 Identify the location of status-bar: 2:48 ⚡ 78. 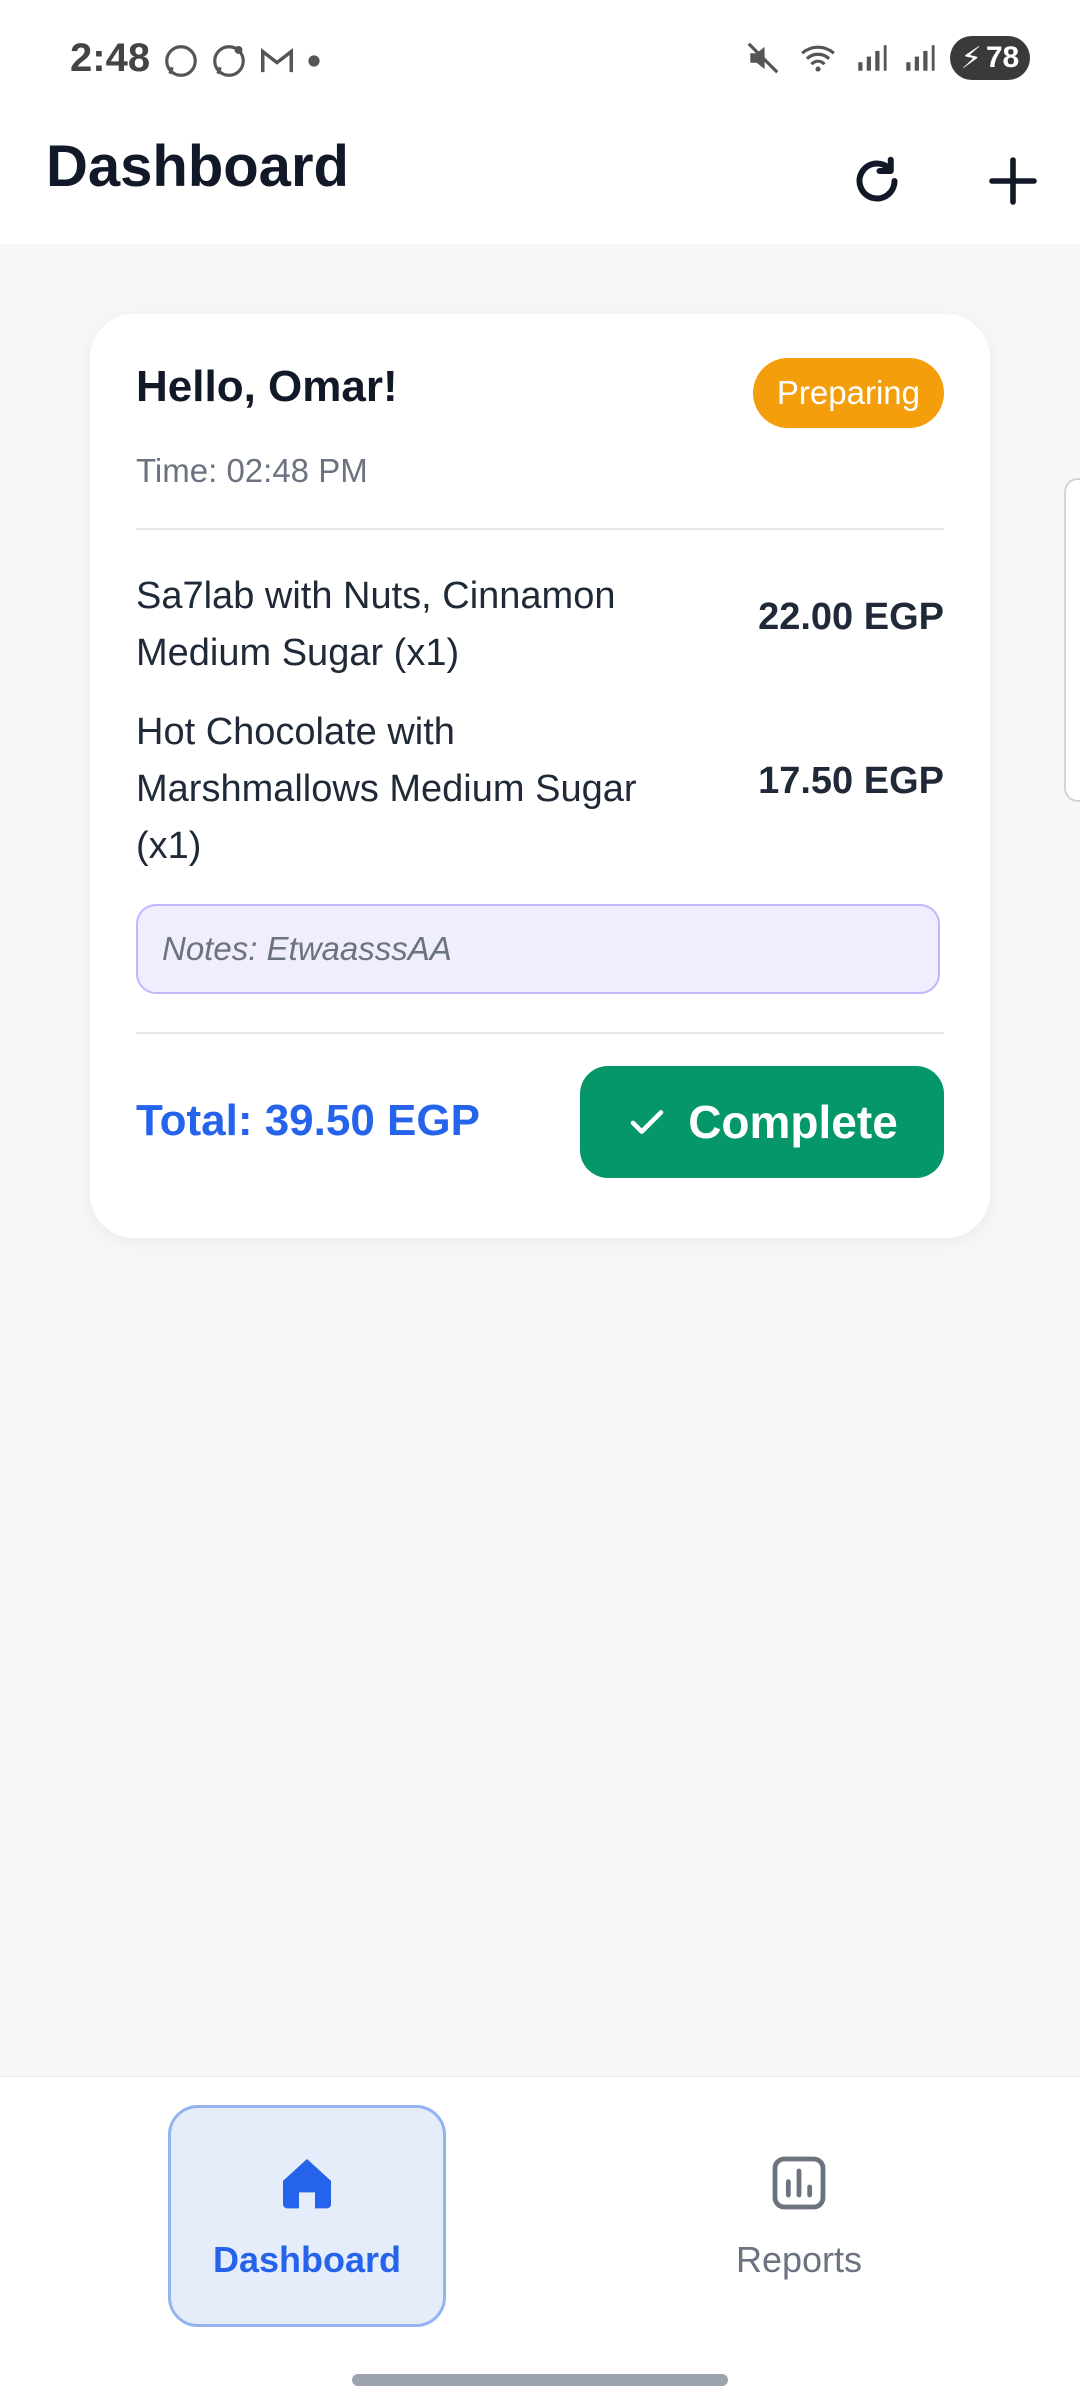
(540, 61).